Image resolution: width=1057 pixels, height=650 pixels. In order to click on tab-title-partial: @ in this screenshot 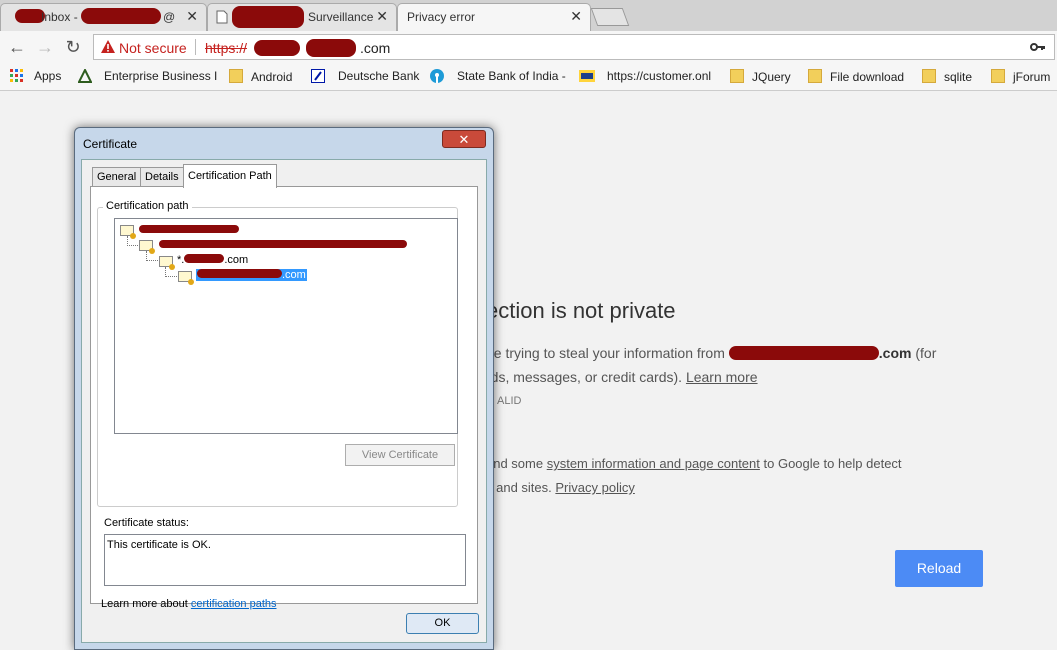, I will do `click(169, 17)`.